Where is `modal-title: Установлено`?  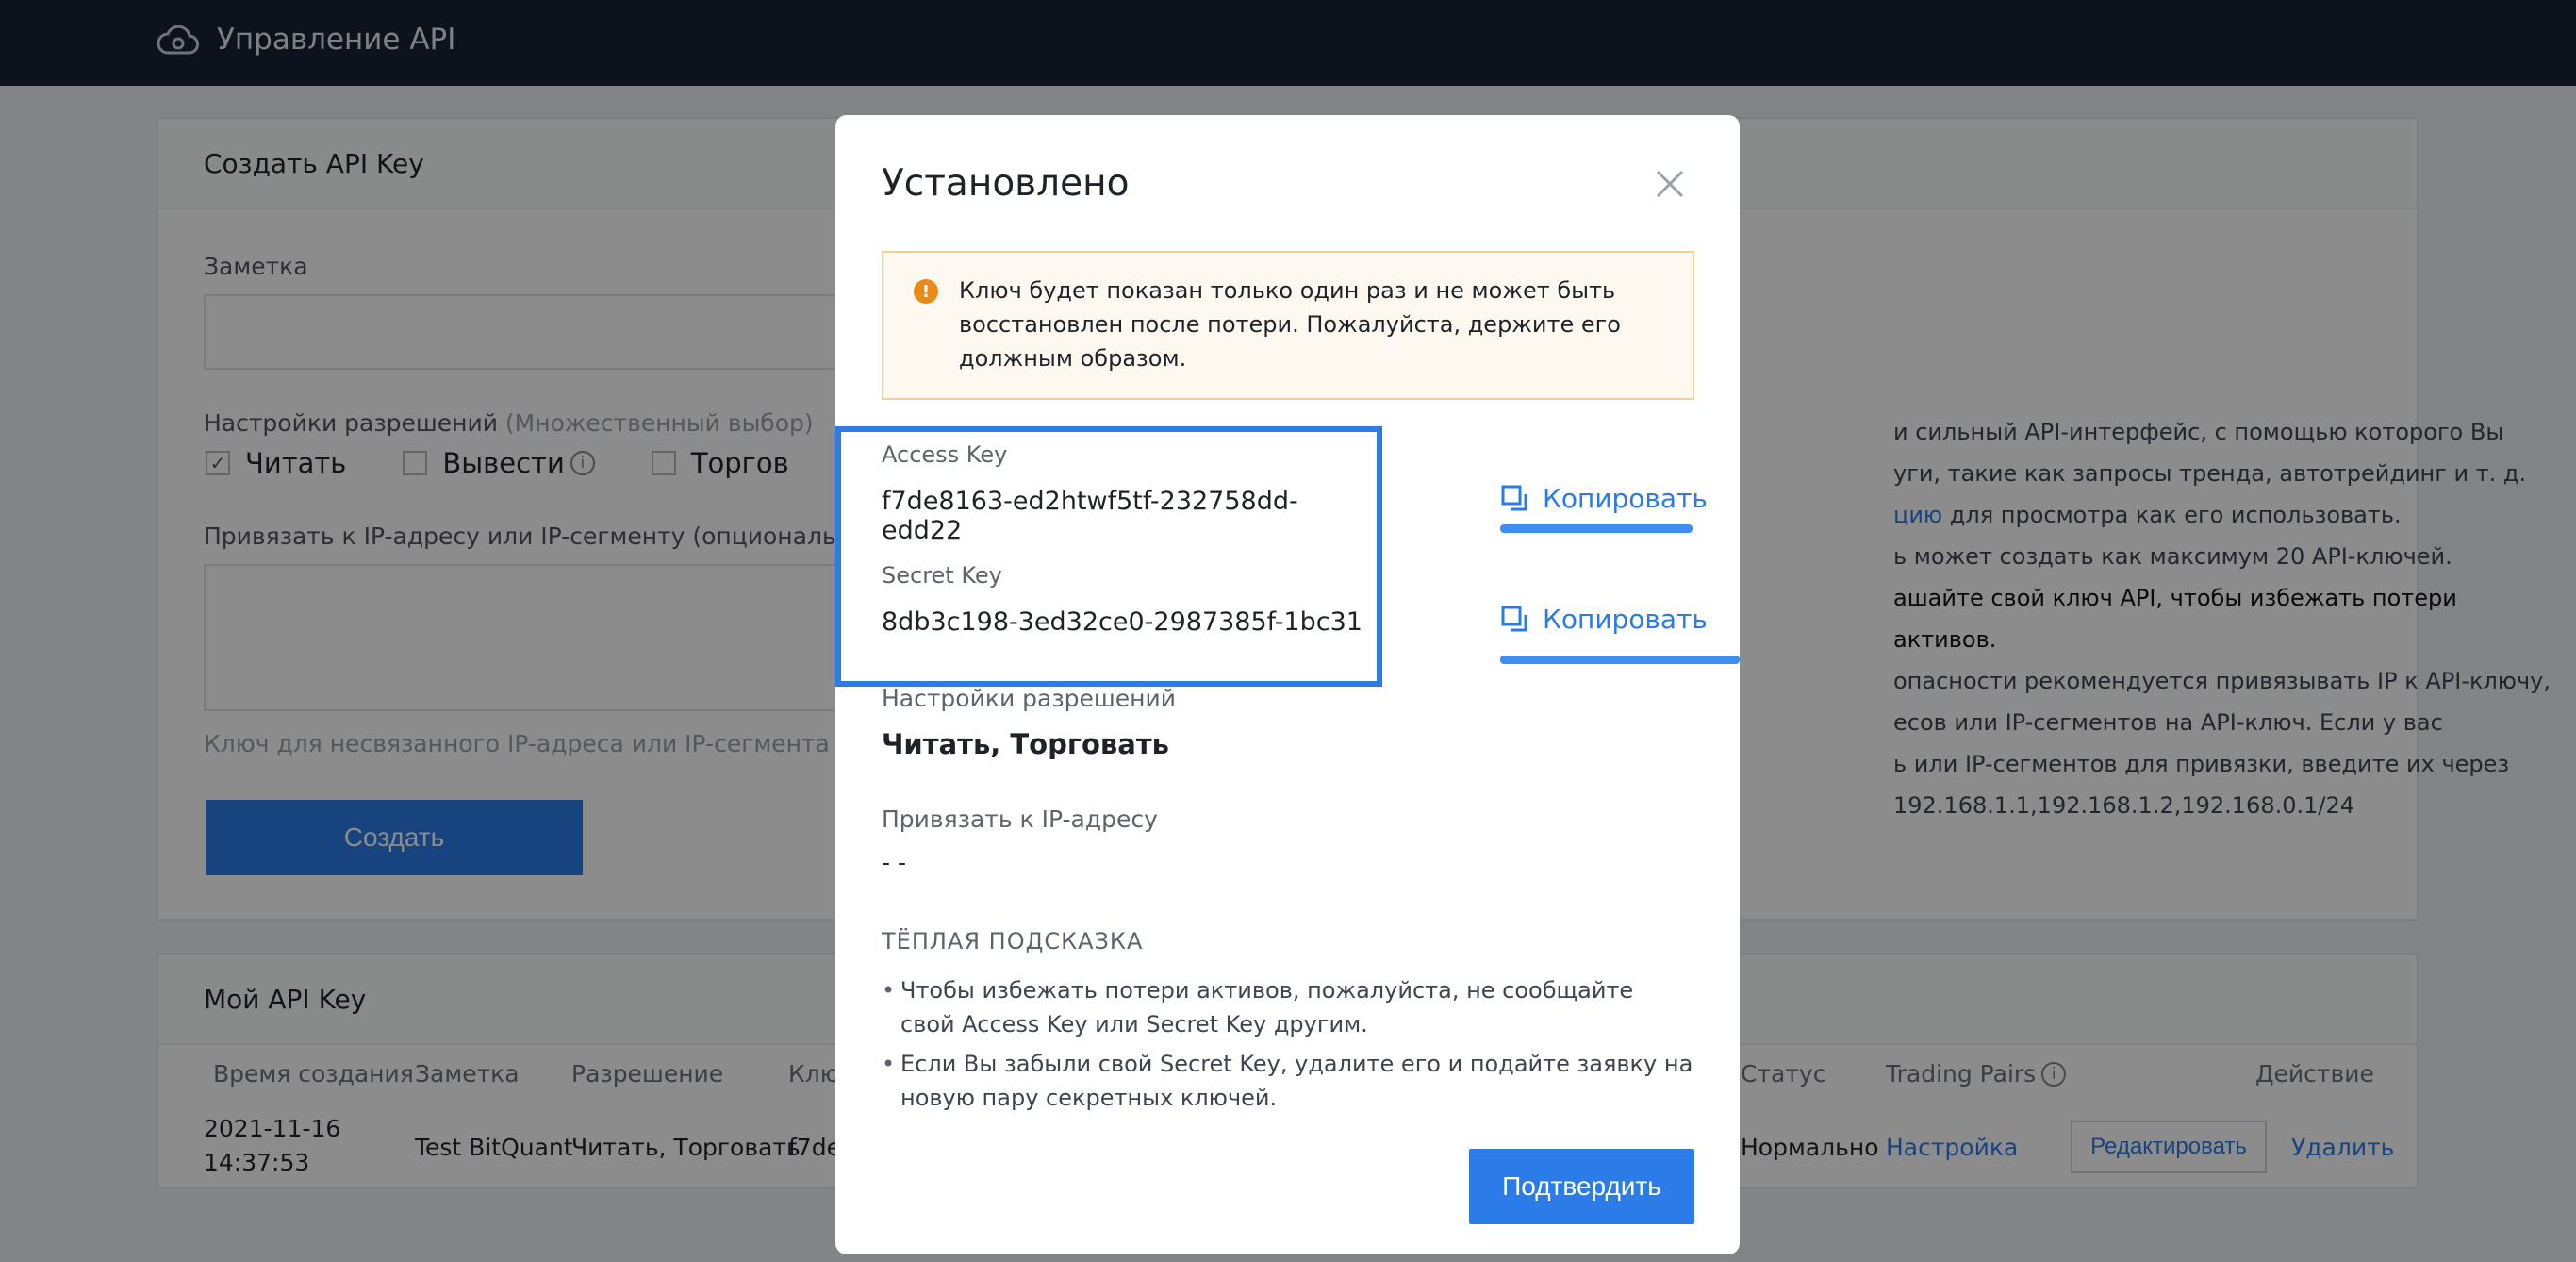
modal-title: Установлено is located at coordinates (1006, 183).